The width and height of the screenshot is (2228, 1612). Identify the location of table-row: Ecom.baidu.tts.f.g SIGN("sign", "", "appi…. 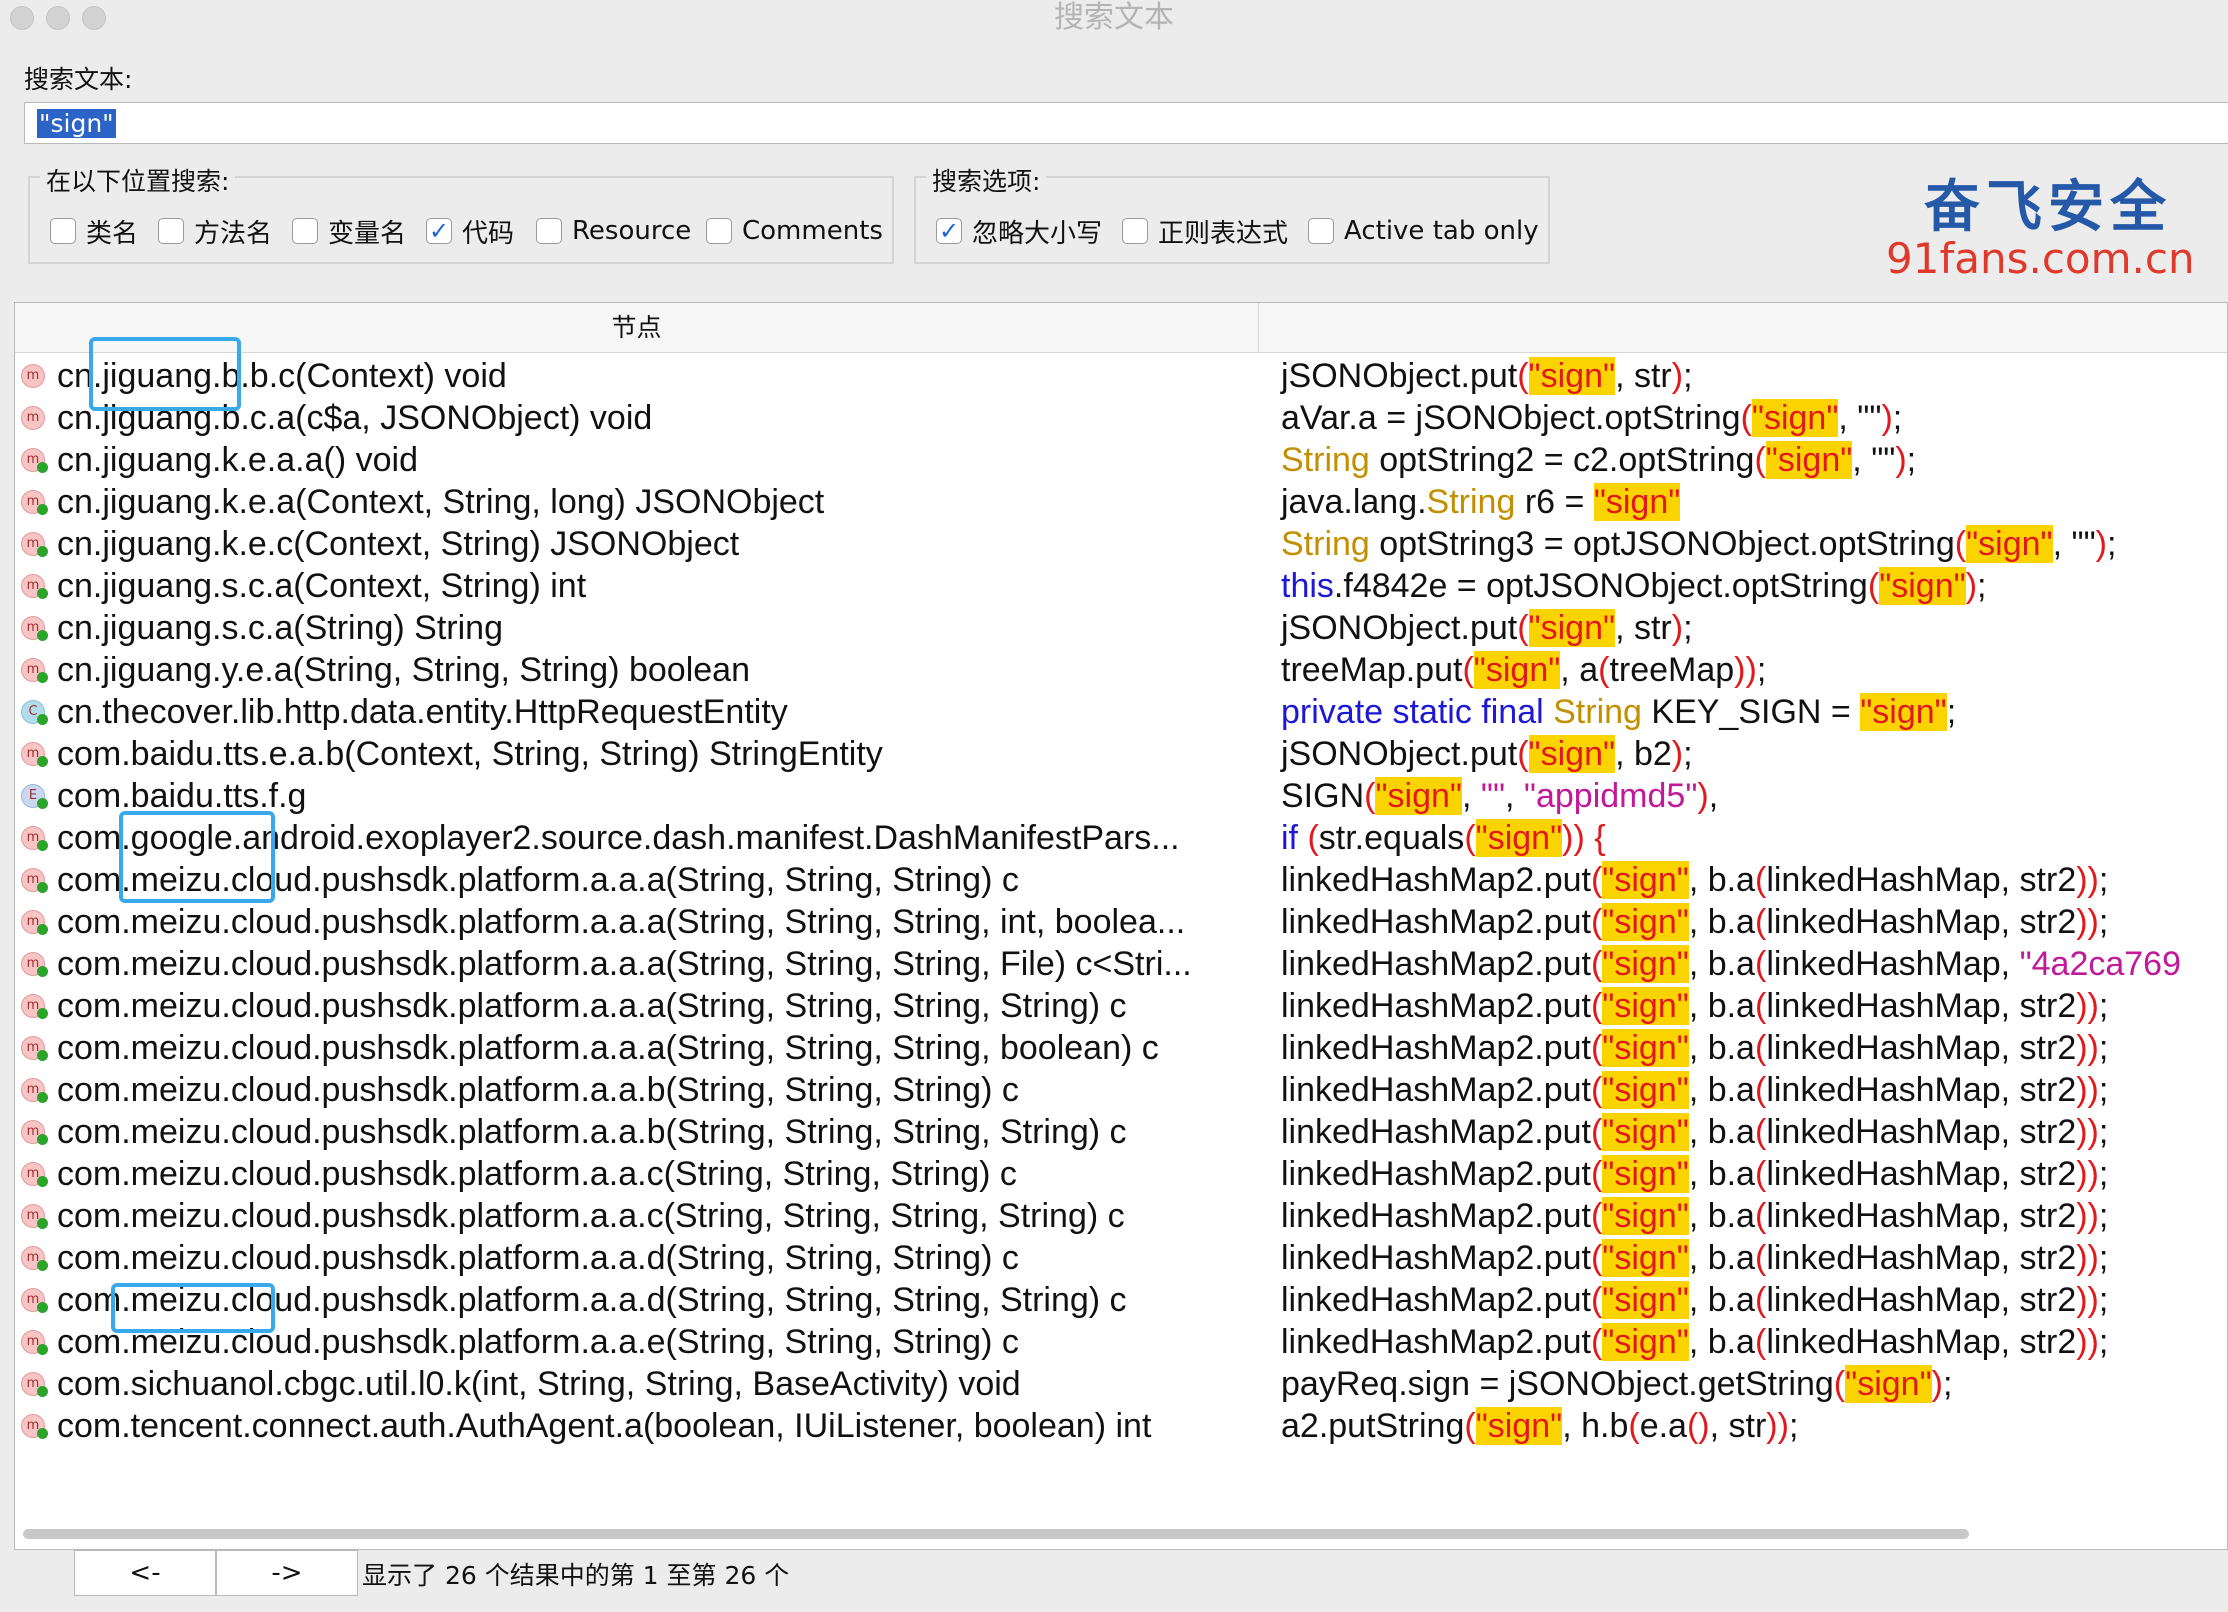
(1121, 796).